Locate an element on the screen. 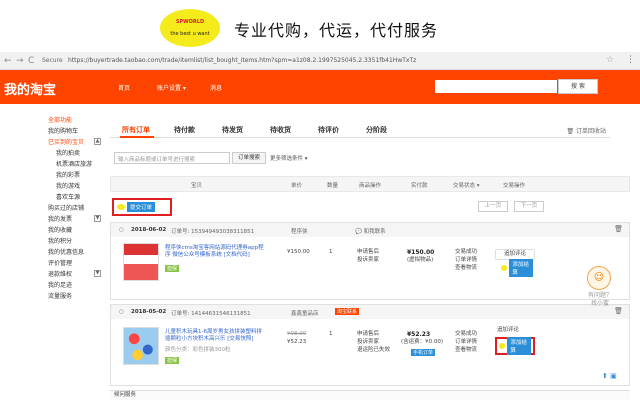 Image resolution: width=640 pixels, height=400 pixels. sidebar-item: 流量服务 is located at coordinates (60, 295).